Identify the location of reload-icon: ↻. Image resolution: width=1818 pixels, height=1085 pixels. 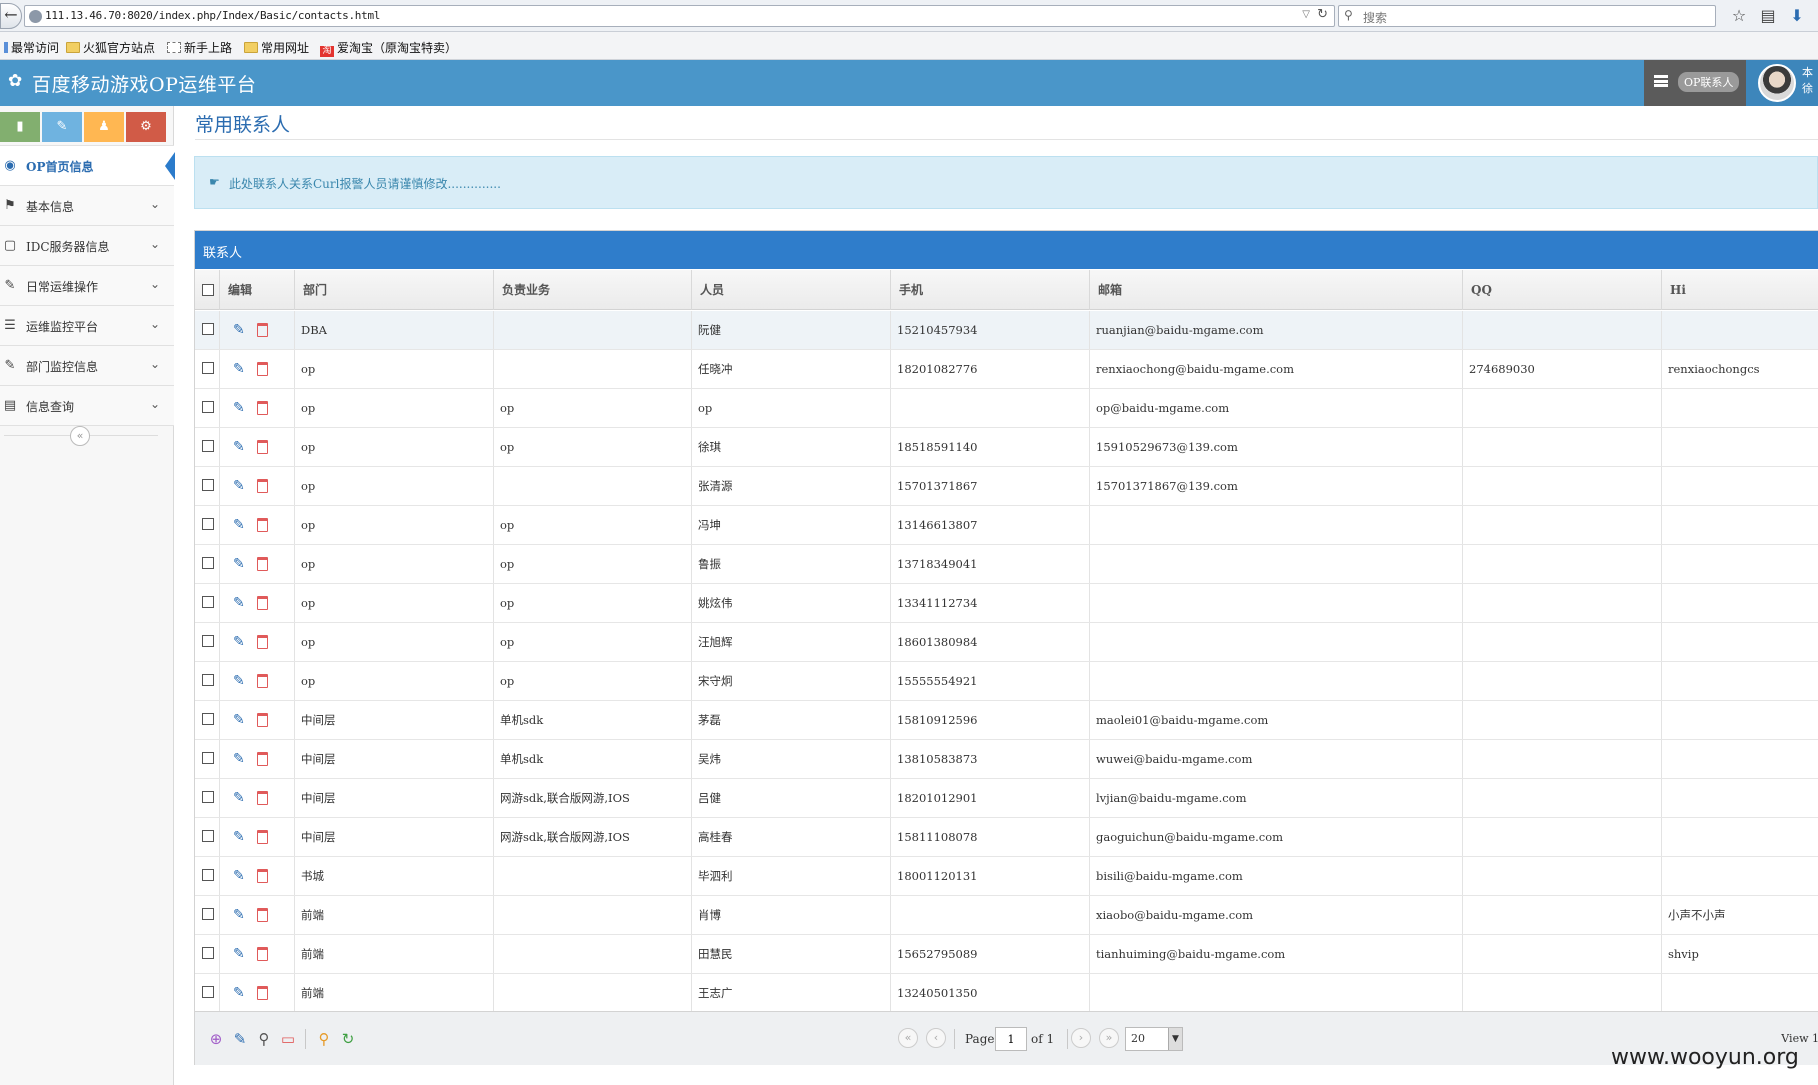
(1322, 14).